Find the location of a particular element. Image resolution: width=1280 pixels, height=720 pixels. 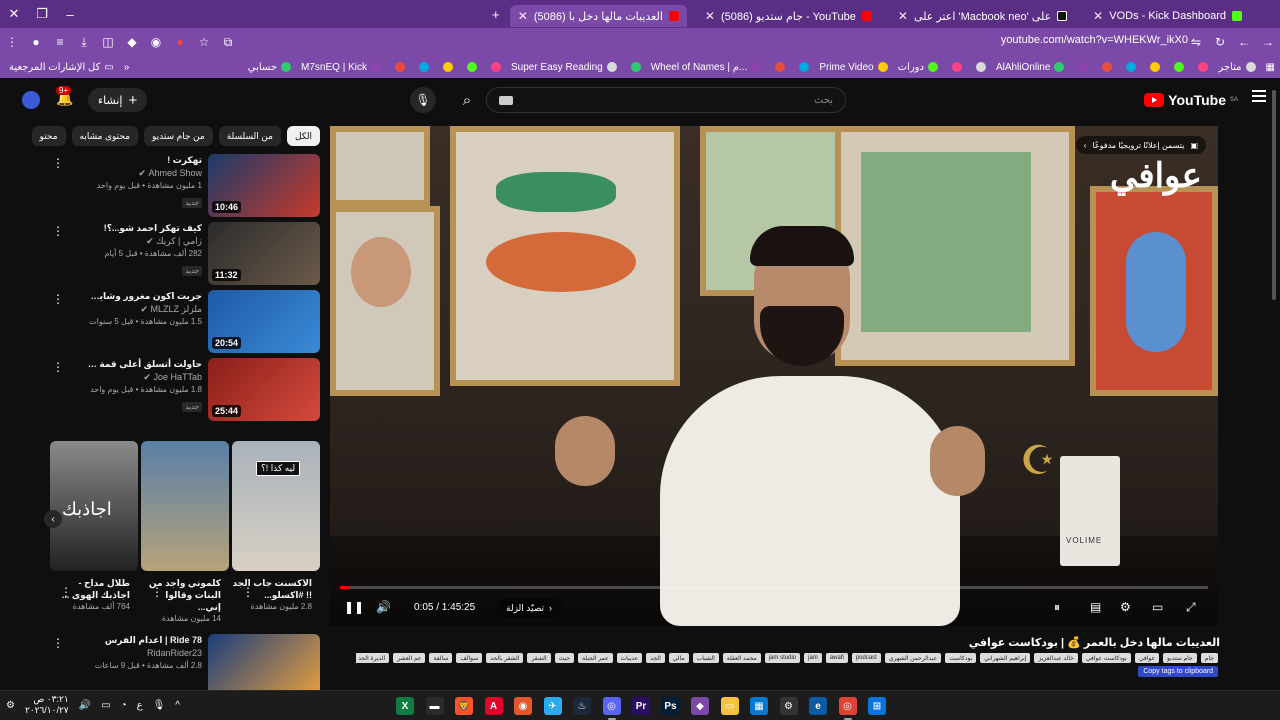

photoshop-icon: Ps is located at coordinates (670, 706).